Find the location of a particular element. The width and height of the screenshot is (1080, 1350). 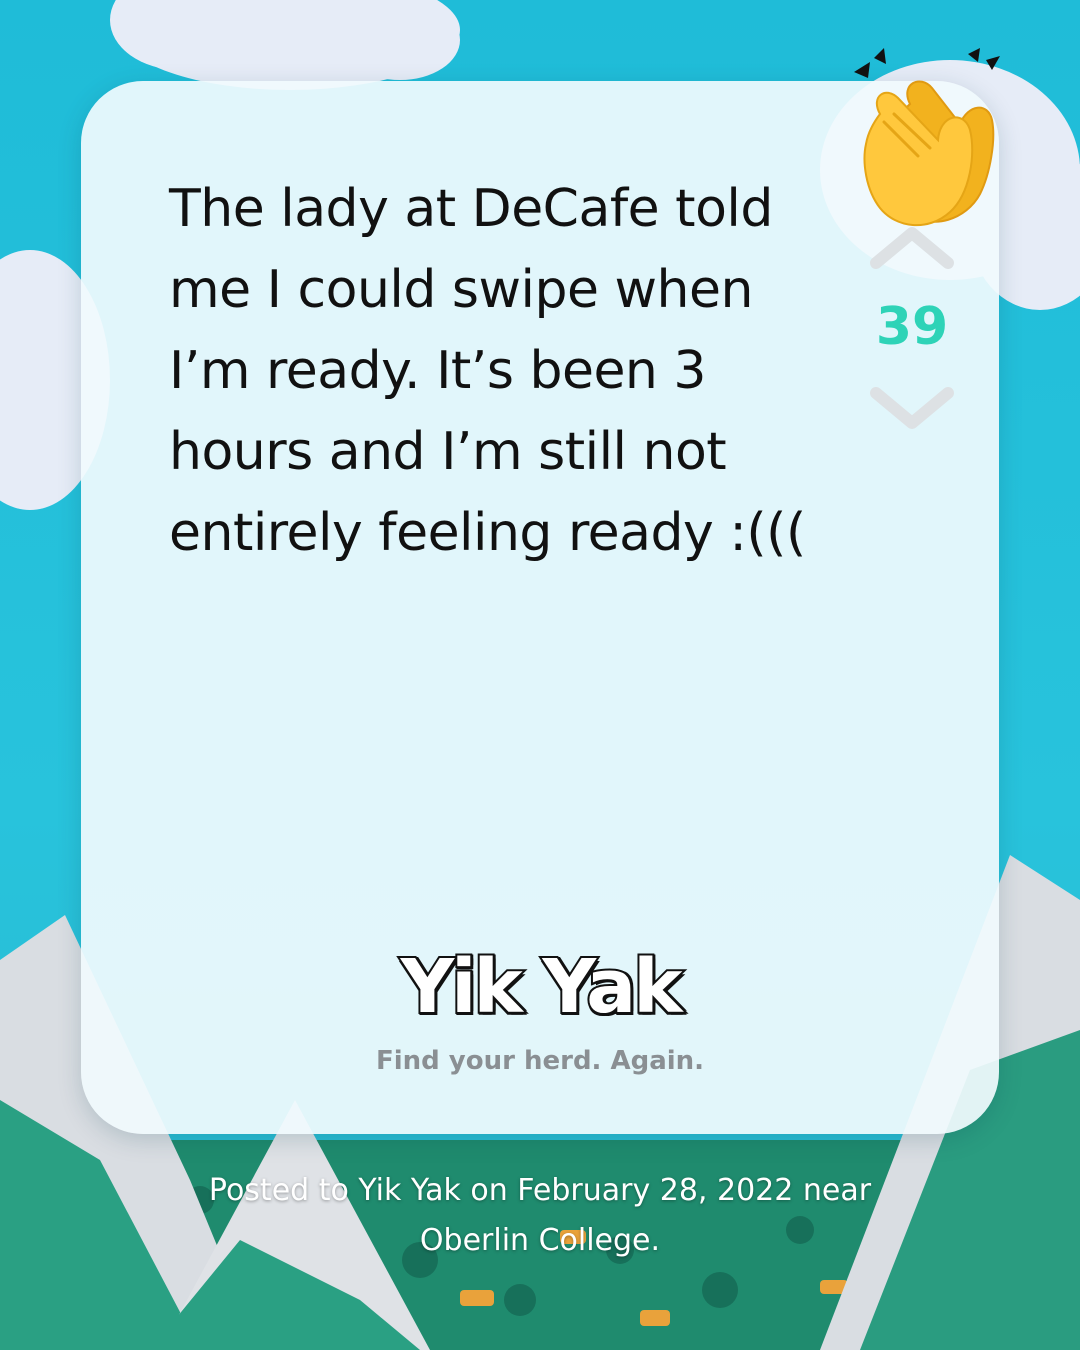

vote-count: 39 is located at coordinates (912, 327).